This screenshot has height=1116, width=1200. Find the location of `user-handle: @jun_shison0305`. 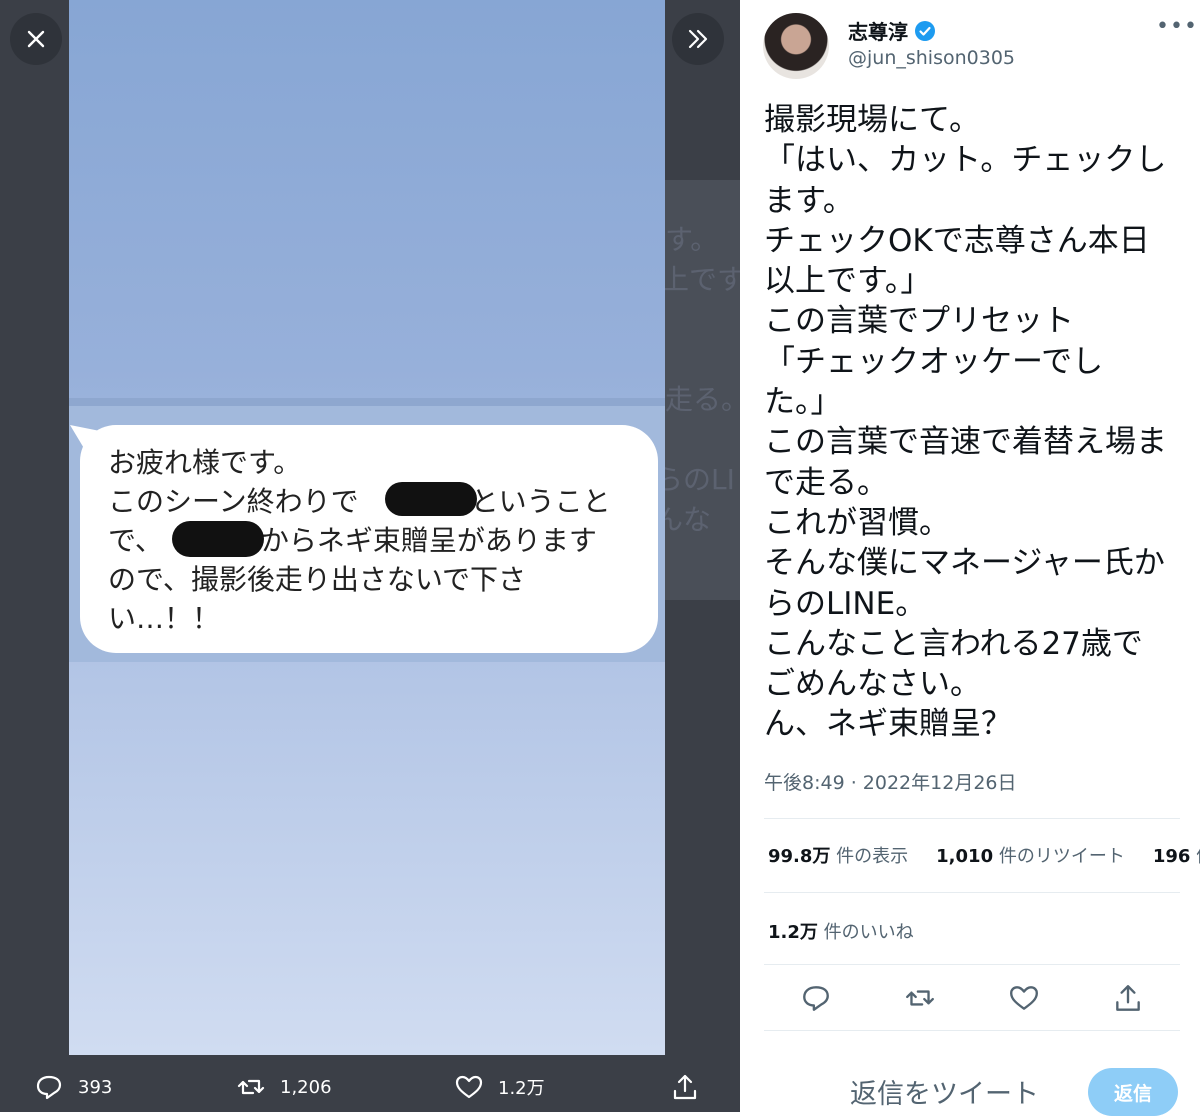

user-handle: @jun_shison0305 is located at coordinates (931, 58).